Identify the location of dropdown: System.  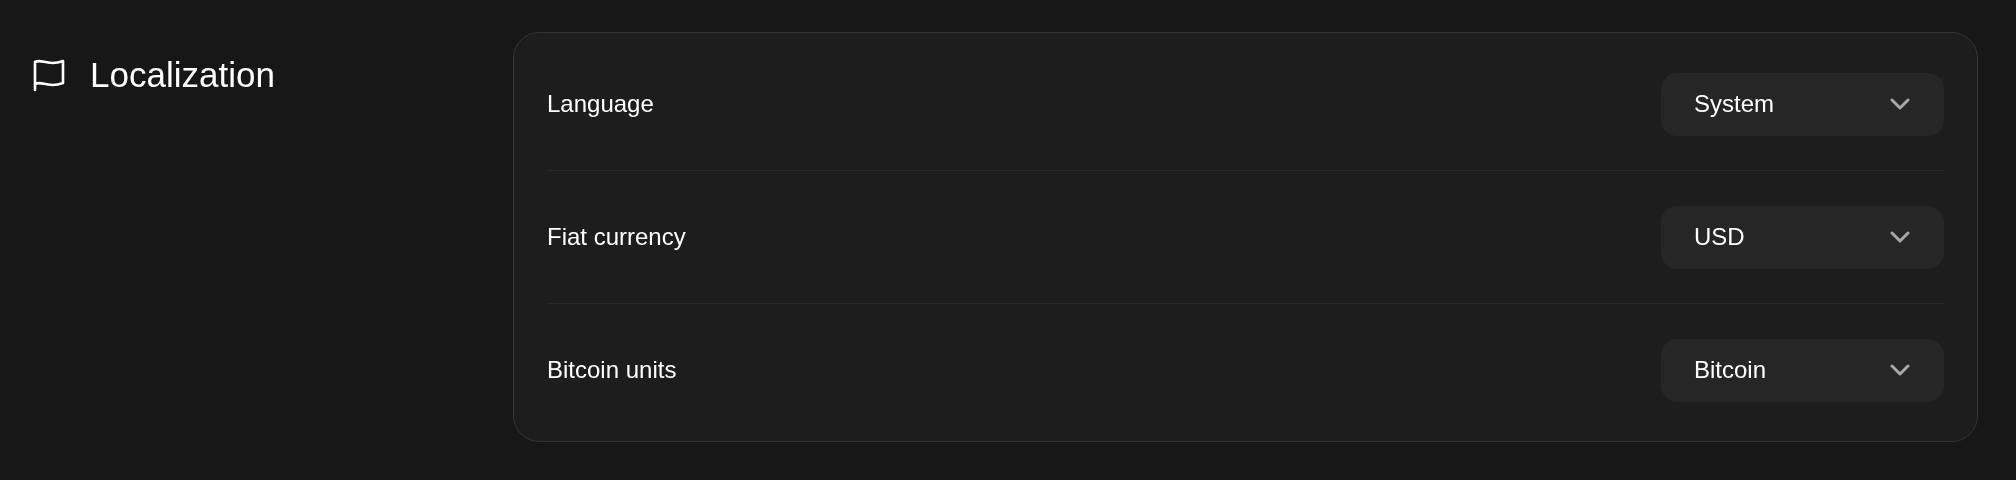
(1802, 104).